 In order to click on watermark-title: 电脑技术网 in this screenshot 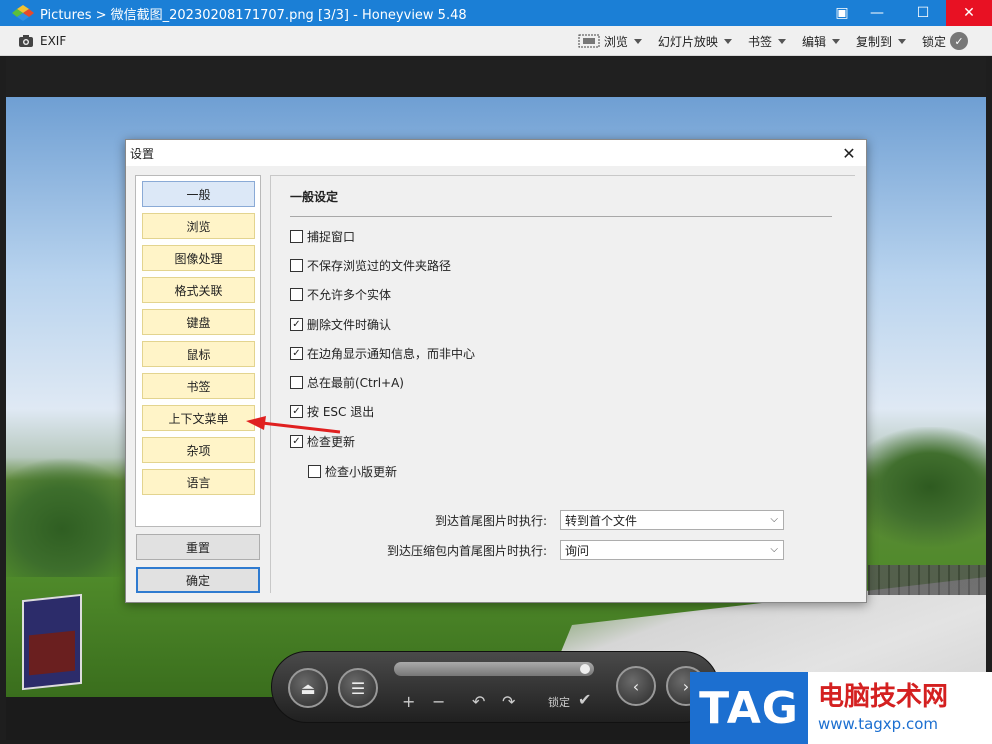, I will do `click(883, 696)`.